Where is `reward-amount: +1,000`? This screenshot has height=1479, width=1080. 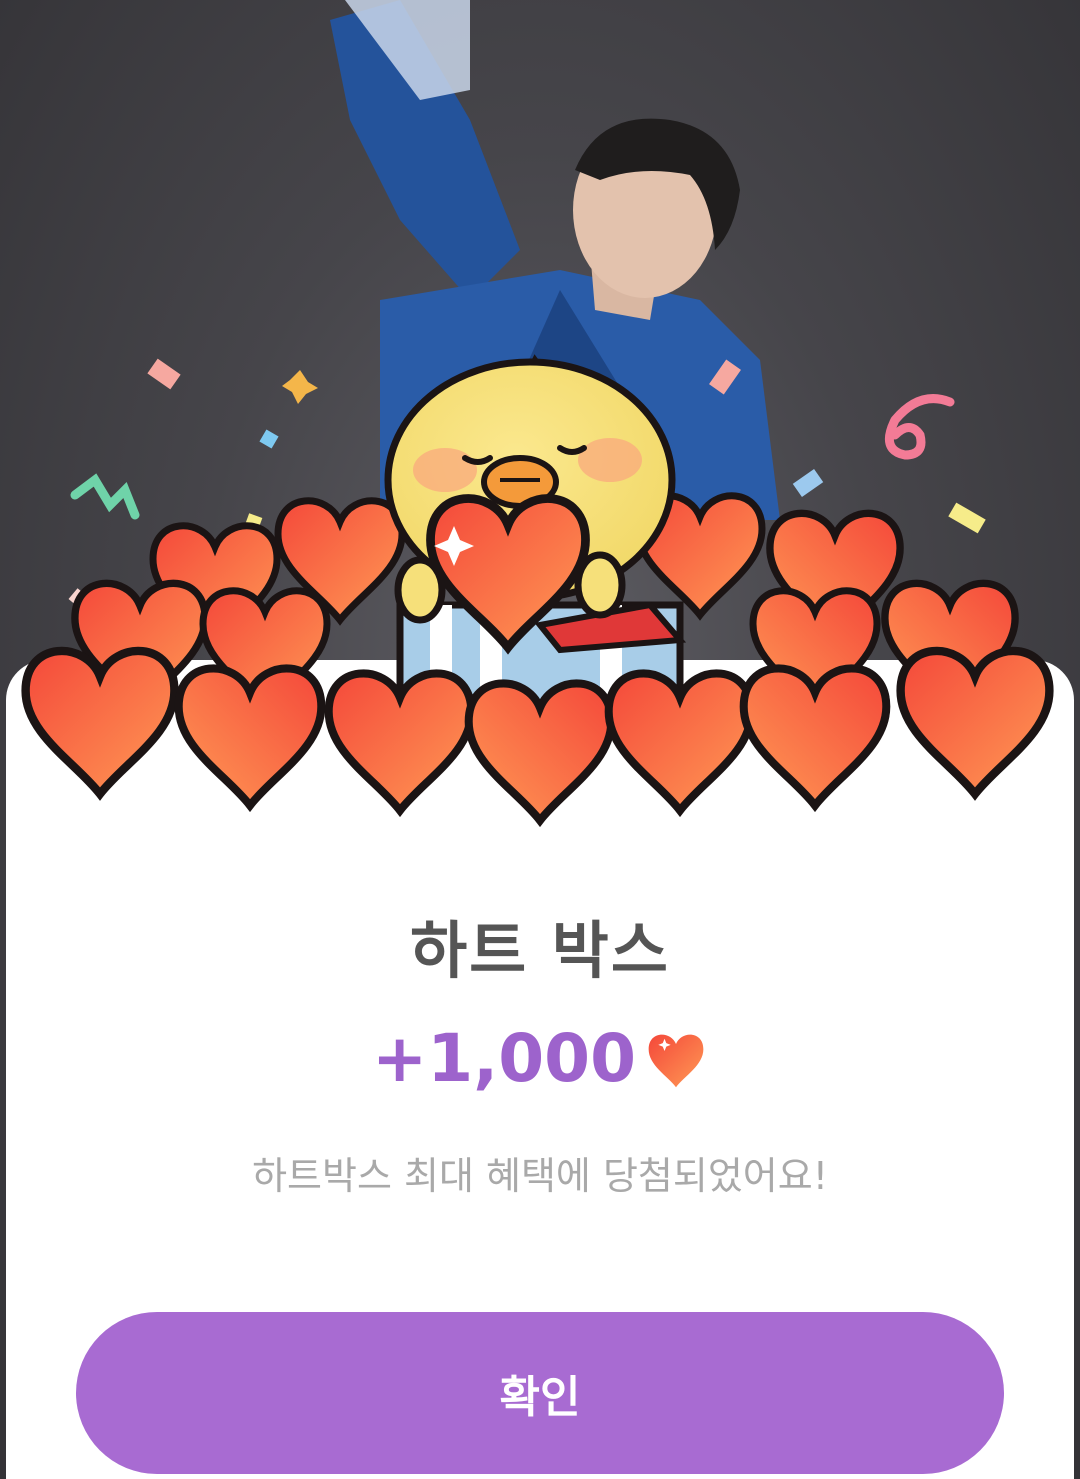 reward-amount: +1,000 is located at coordinates (504, 1058).